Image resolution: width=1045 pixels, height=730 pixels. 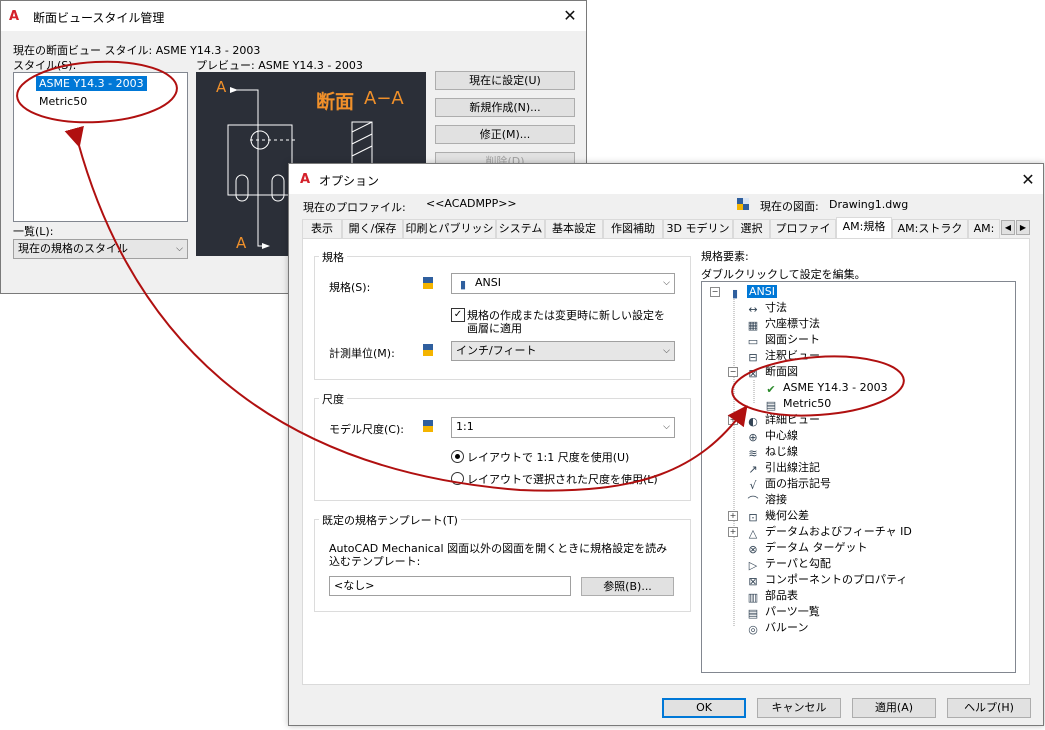 What do you see at coordinates (825, 388) in the screenshot?
I see `tree-item: ✔ ASME Y14.3 - 2003` at bounding box center [825, 388].